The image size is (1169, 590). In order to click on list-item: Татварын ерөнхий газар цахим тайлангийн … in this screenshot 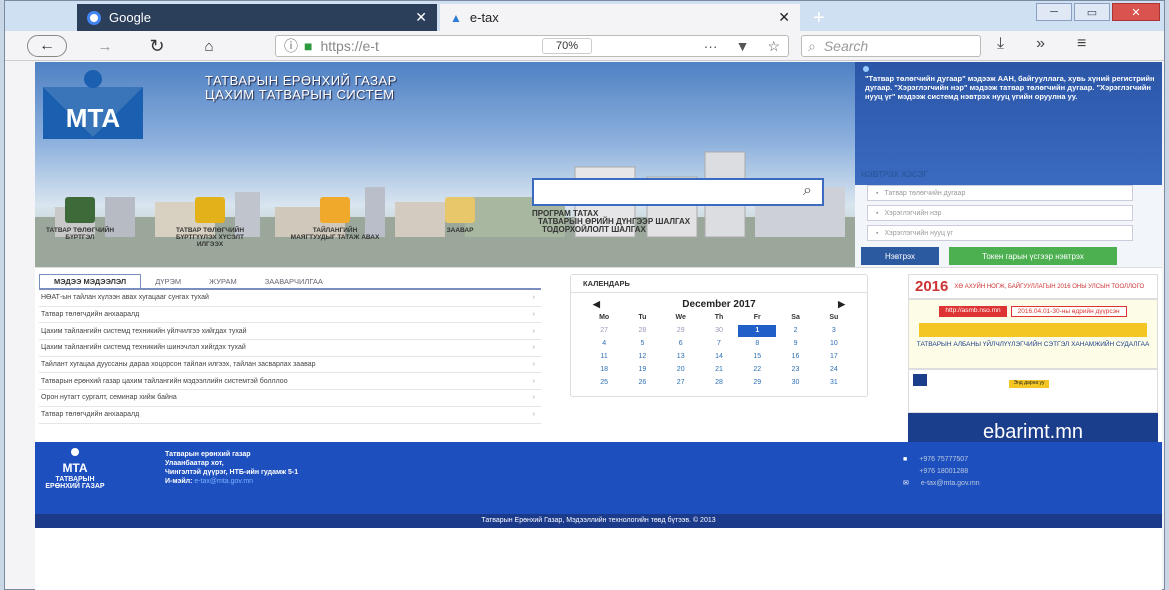, I will do `click(290, 382)`.